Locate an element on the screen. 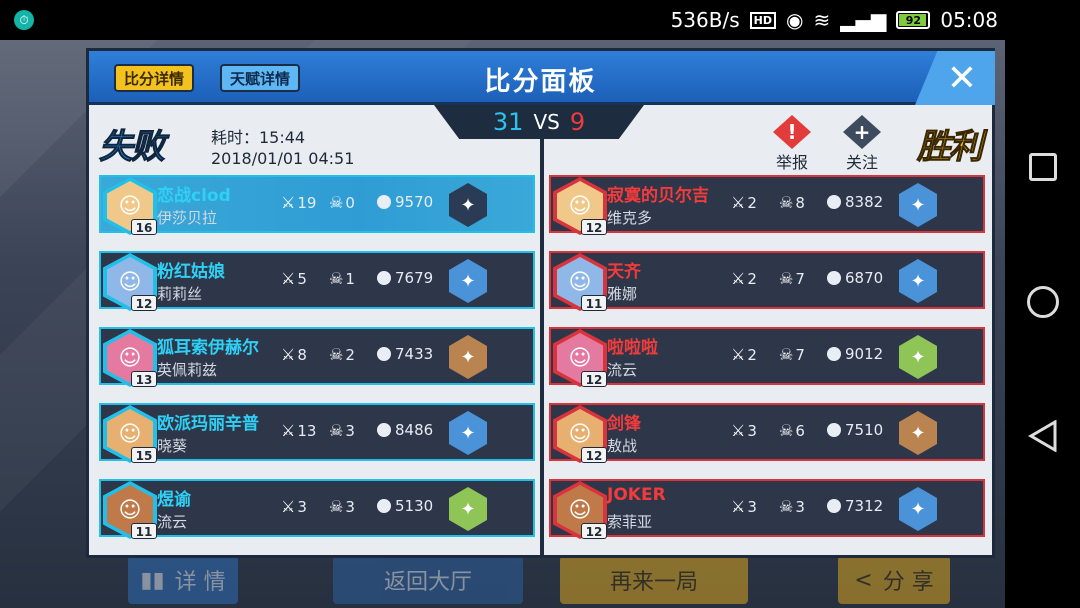  panel-title: 比分面板 is located at coordinates (540, 82).